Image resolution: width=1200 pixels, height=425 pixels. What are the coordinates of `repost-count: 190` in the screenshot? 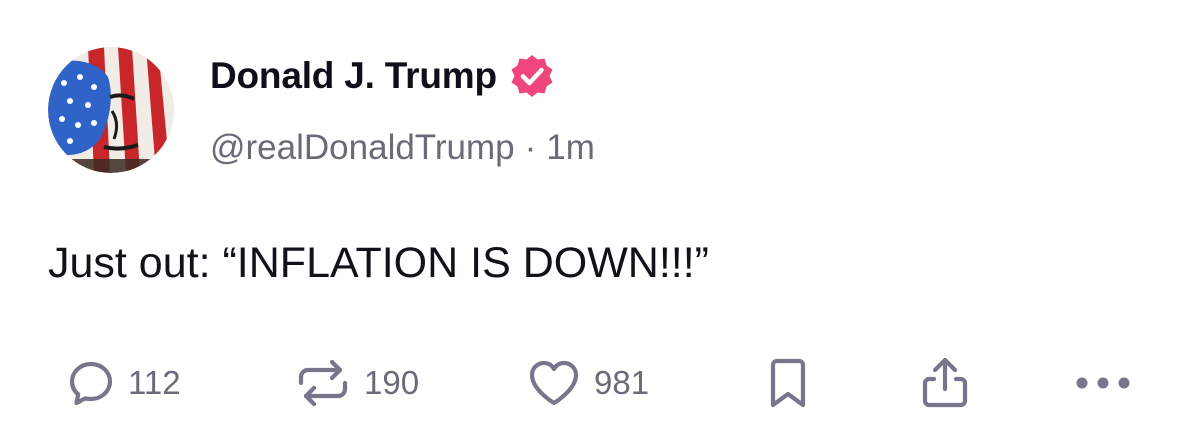 It's located at (392, 382).